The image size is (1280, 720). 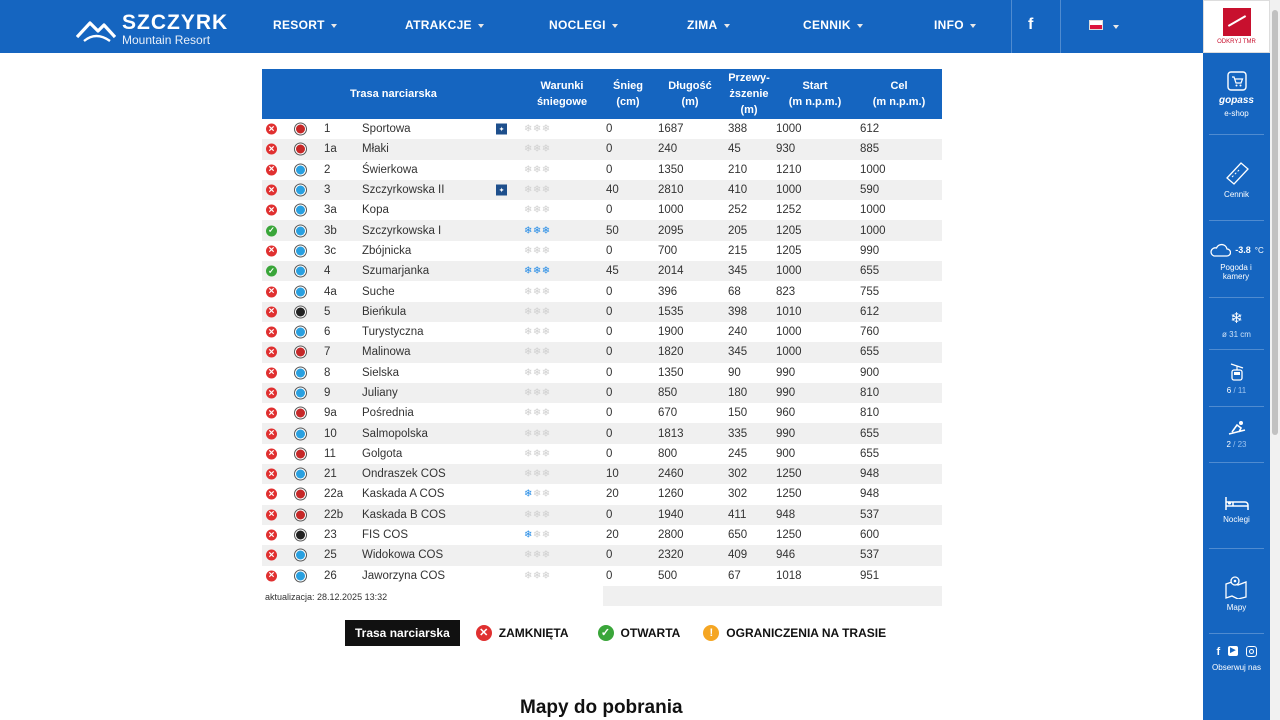 What do you see at coordinates (1236, 94) in the screenshot?
I see `gopass-eshop: gopass e-shop` at bounding box center [1236, 94].